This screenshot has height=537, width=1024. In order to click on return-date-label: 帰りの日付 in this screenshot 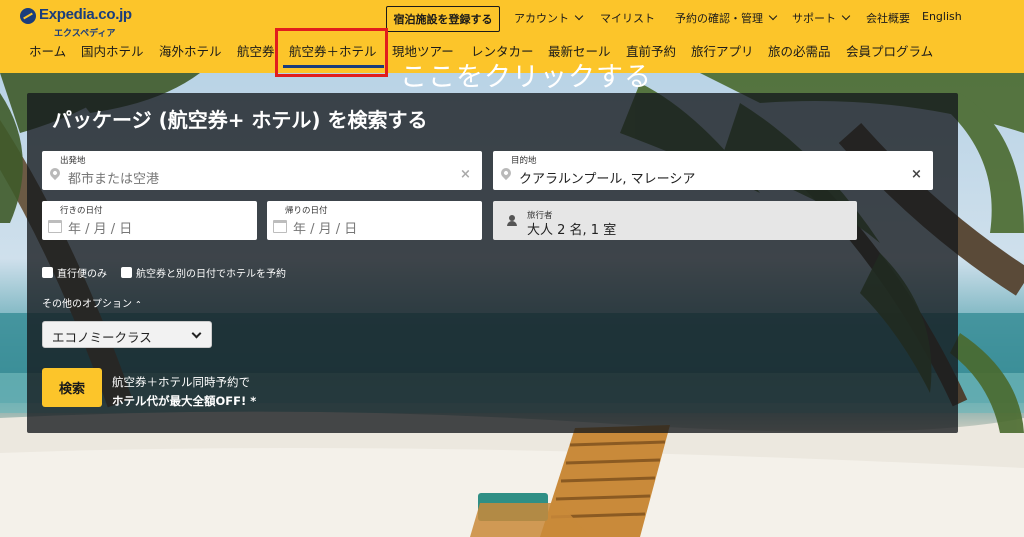, I will do `click(306, 211)`.